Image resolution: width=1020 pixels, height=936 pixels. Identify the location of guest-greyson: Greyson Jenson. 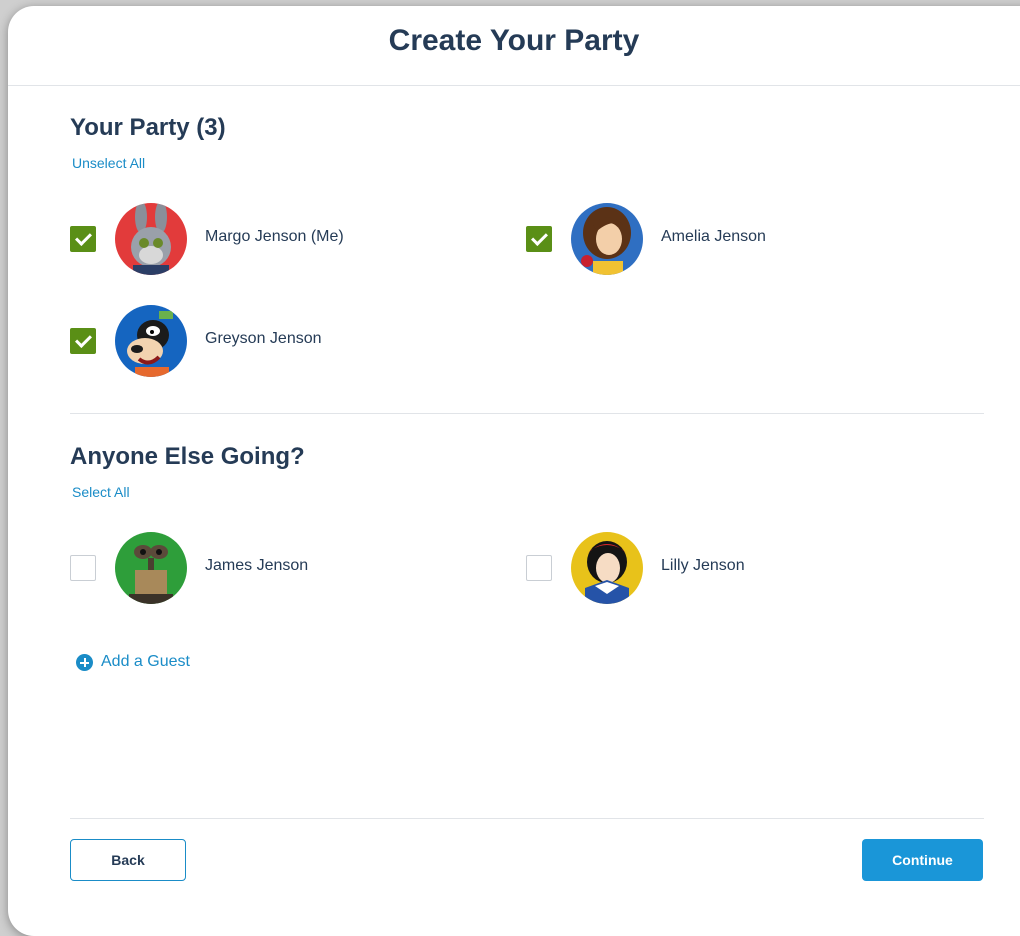
(270, 341).